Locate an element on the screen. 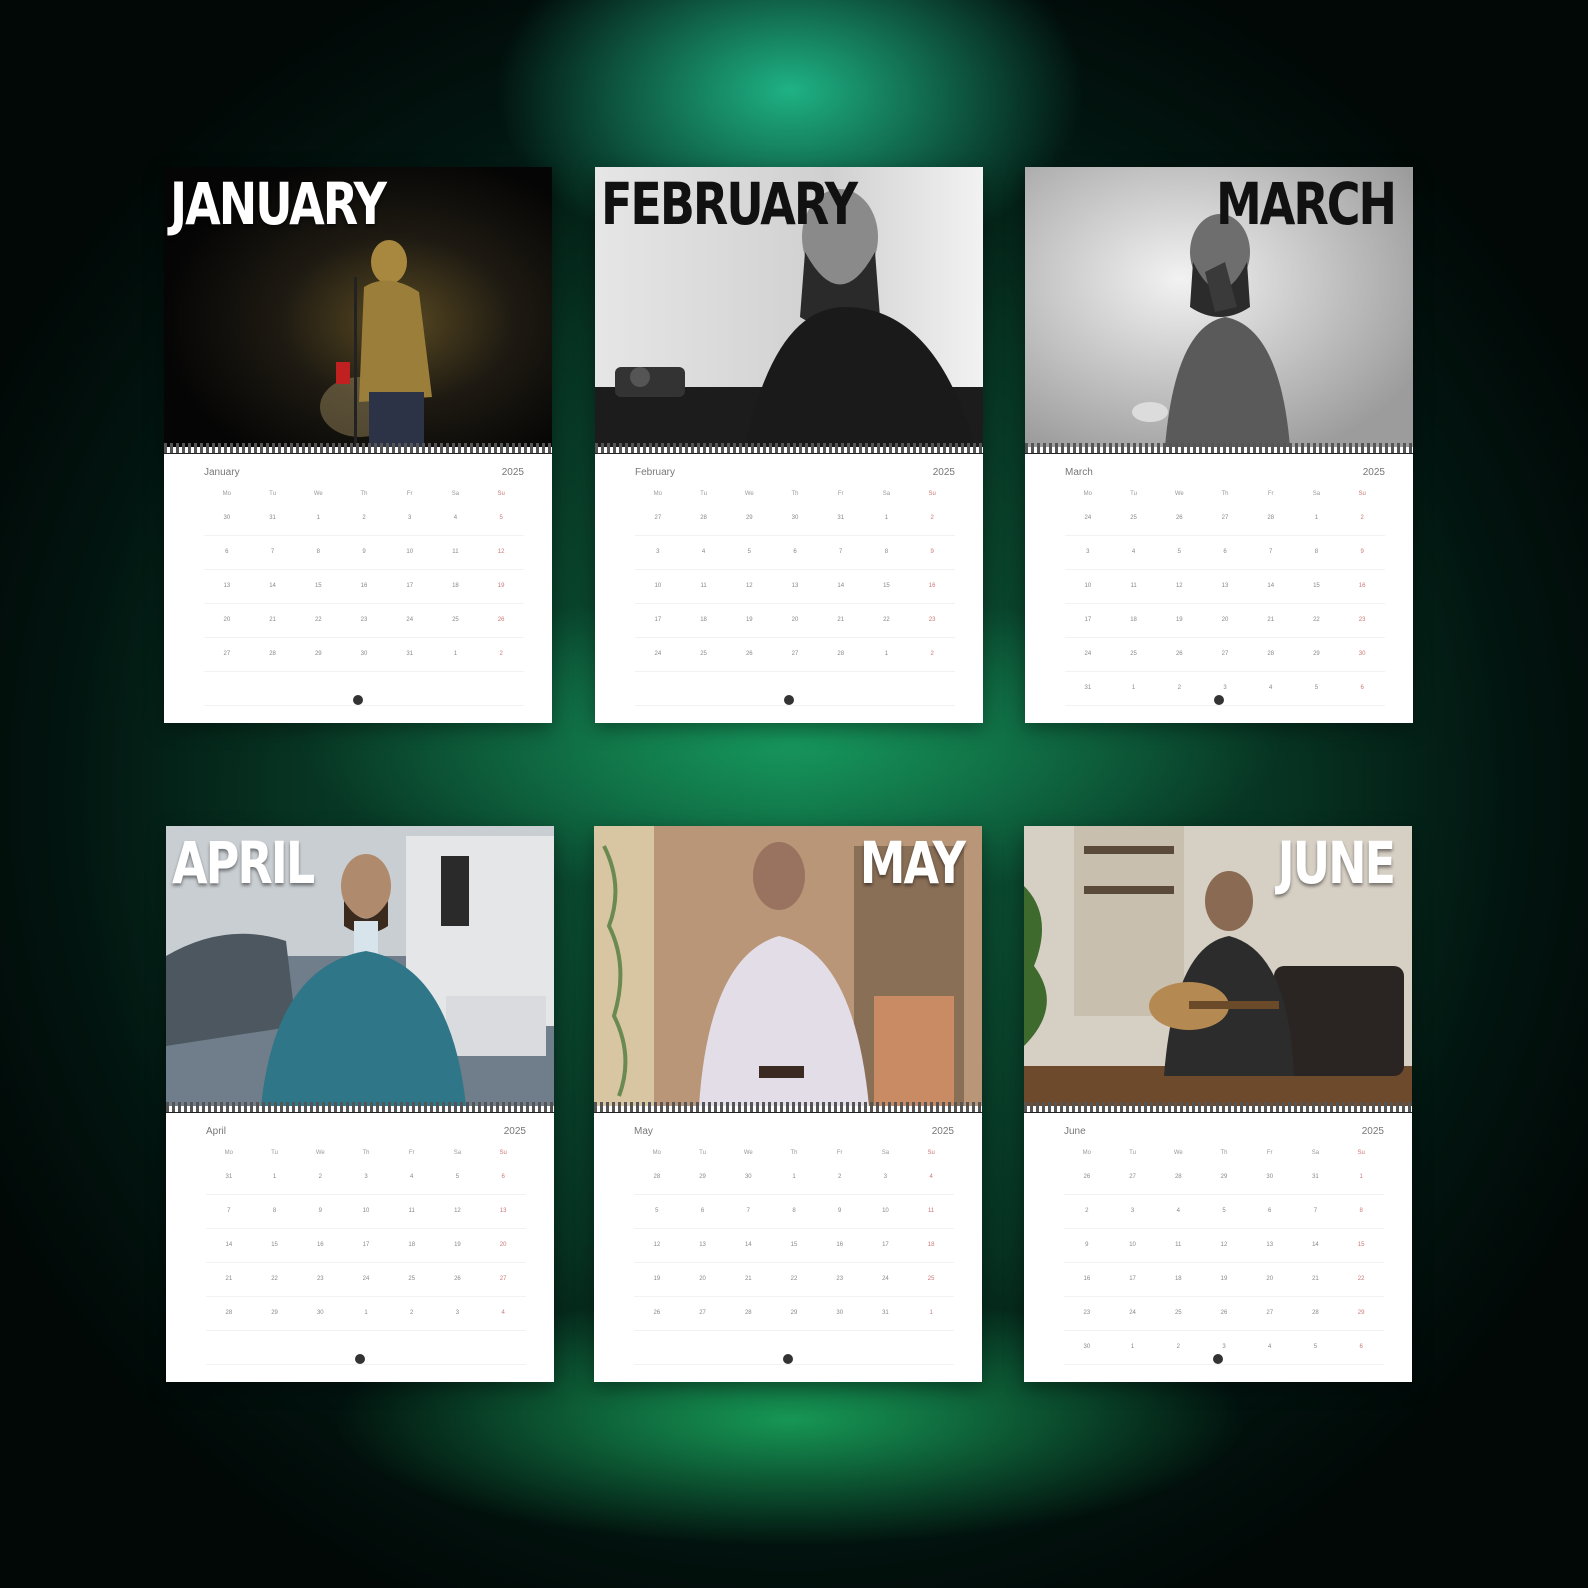  month-title: JUNE is located at coordinates (1336, 863).